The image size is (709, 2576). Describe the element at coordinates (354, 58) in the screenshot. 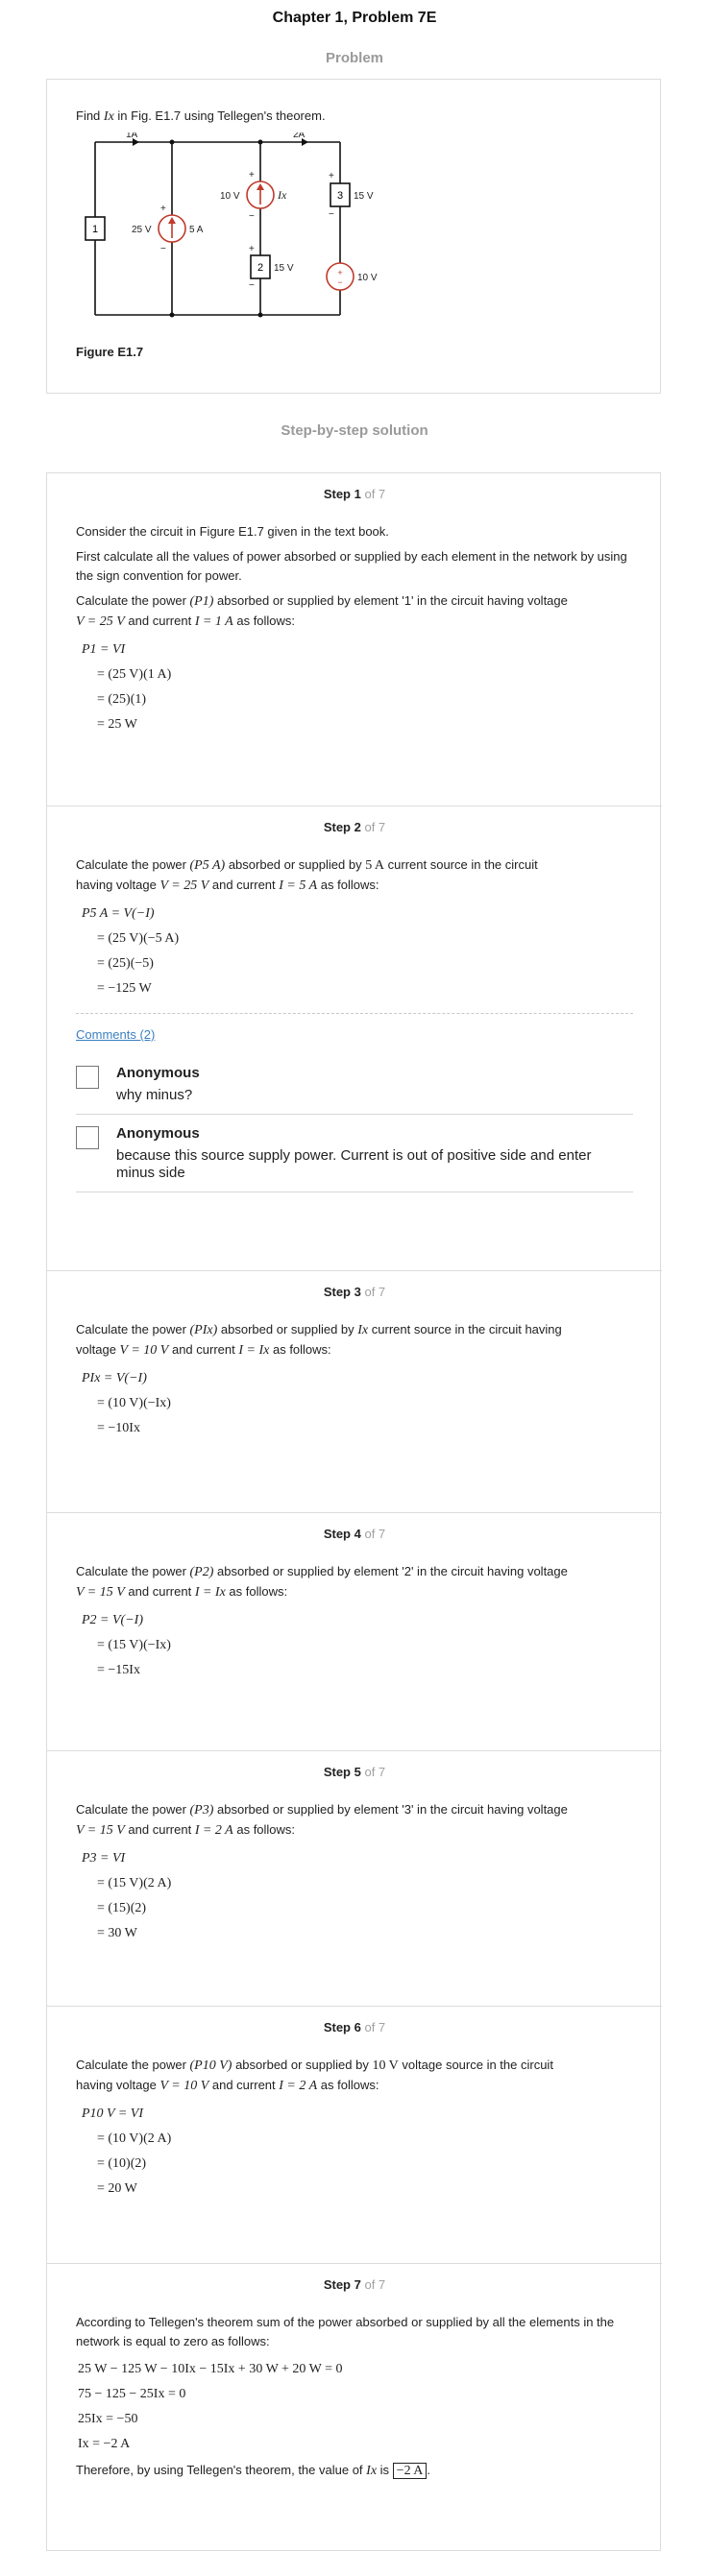

I see `problem-heading: Problem` at that location.